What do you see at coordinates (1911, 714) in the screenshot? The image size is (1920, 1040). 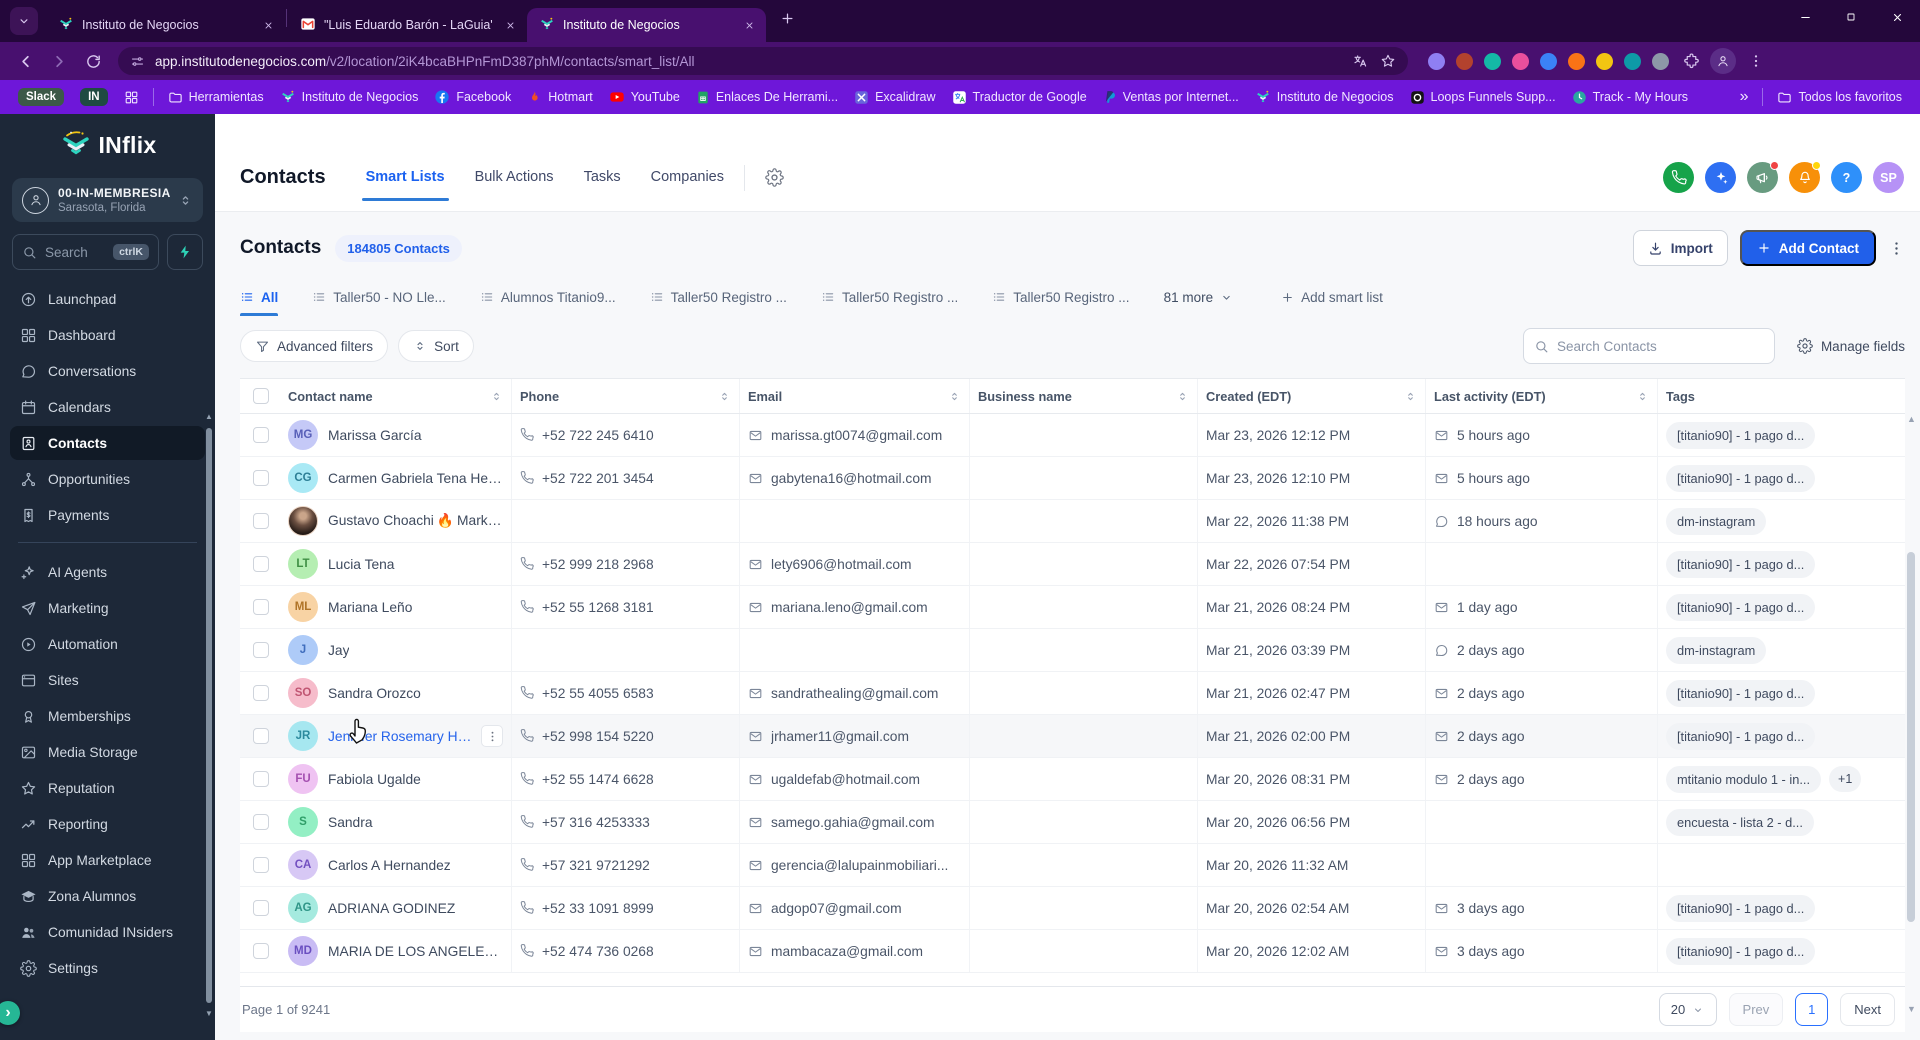 I see `table-scrollbar: ▲ ▼` at bounding box center [1911, 714].